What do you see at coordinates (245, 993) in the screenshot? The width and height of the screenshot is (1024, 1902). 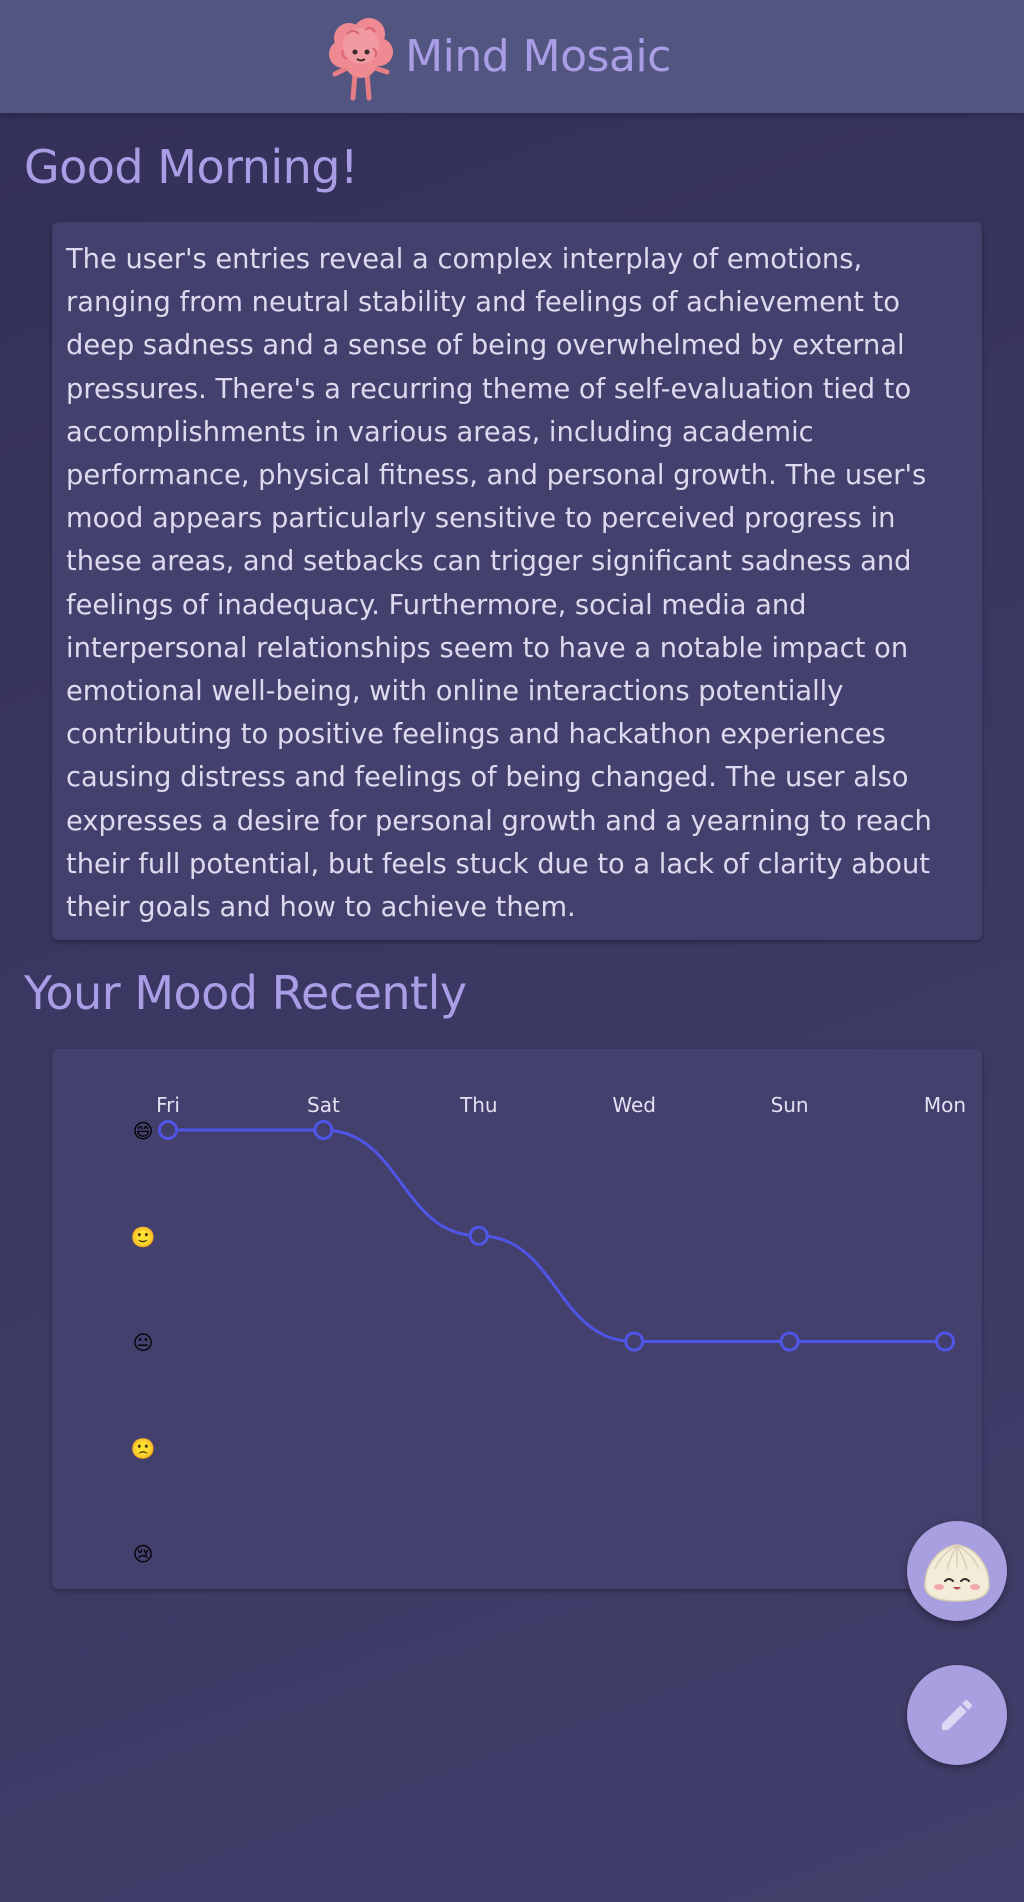 I see `mood-section-title: Your Mood Recently` at bounding box center [245, 993].